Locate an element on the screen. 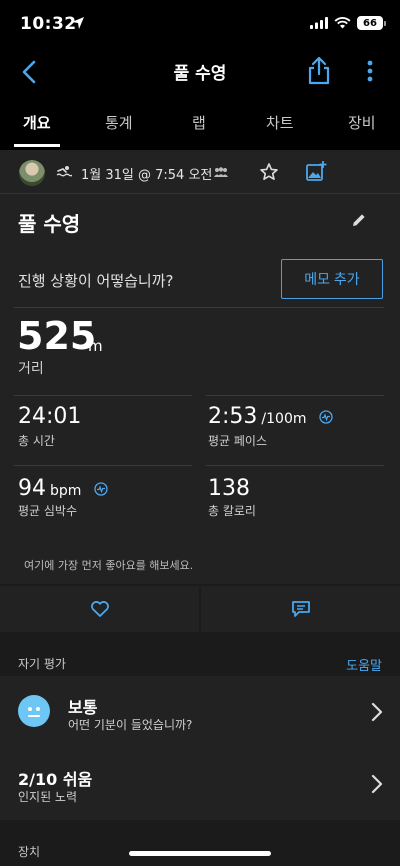  comment-icon is located at coordinates (300, 609).